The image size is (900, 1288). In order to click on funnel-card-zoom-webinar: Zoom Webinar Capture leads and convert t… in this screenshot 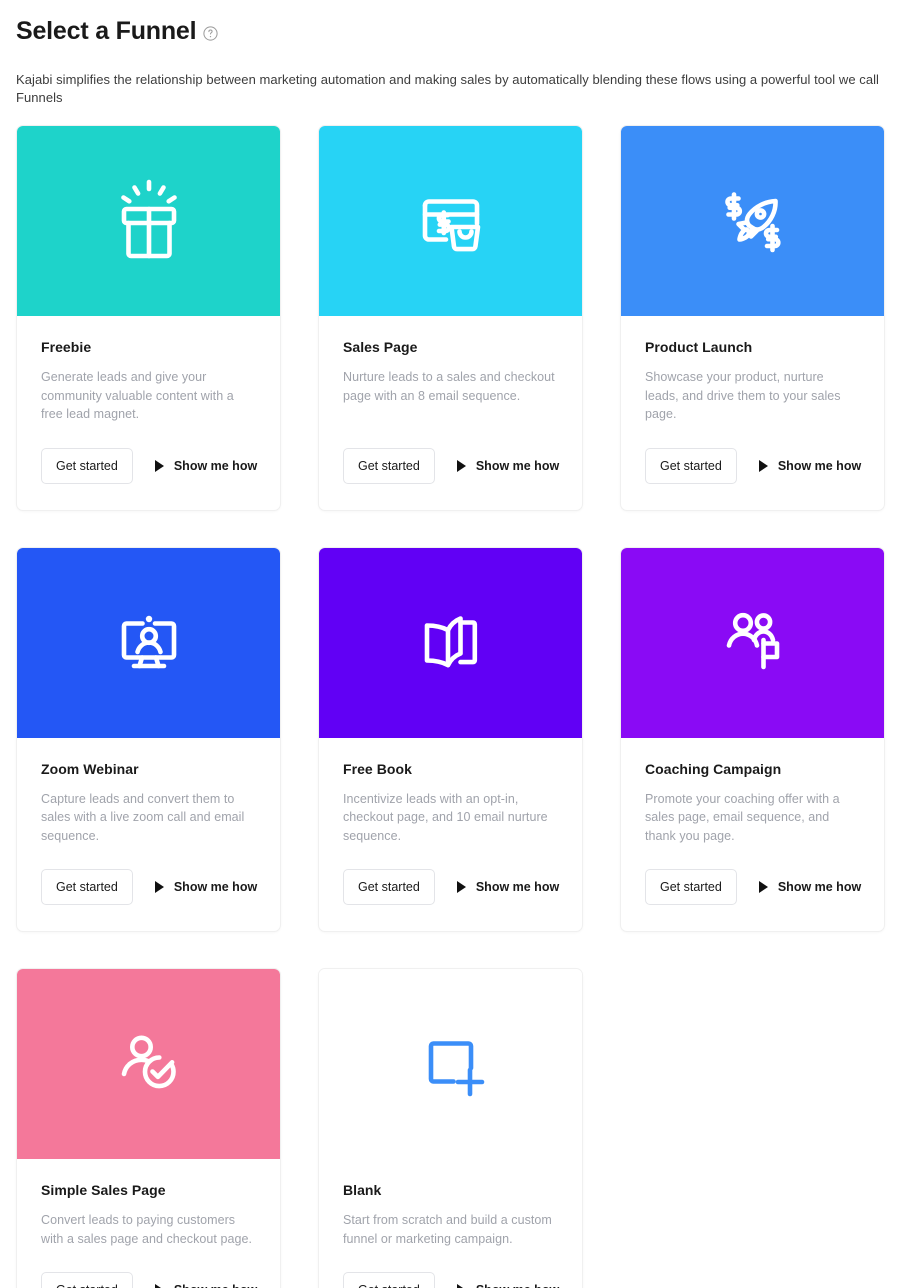, I will do `click(148, 739)`.